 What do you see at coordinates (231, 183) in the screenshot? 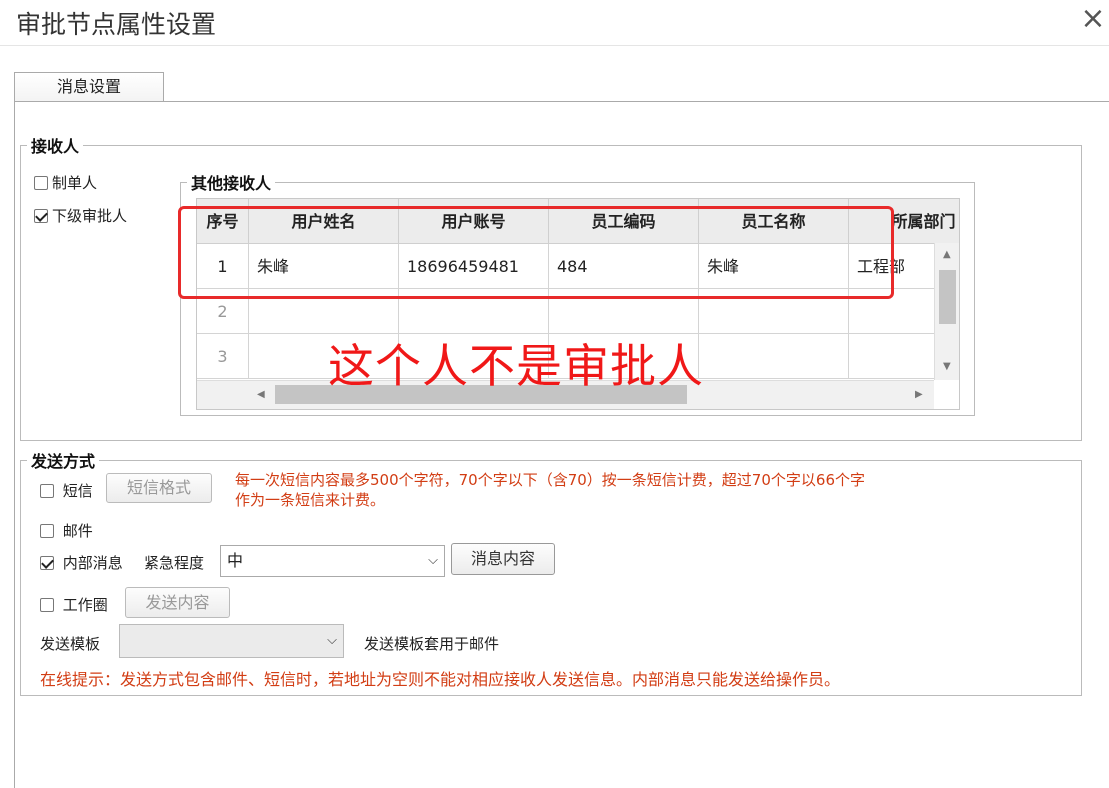
I see `other-receivers-legend: 其他接收人` at bounding box center [231, 183].